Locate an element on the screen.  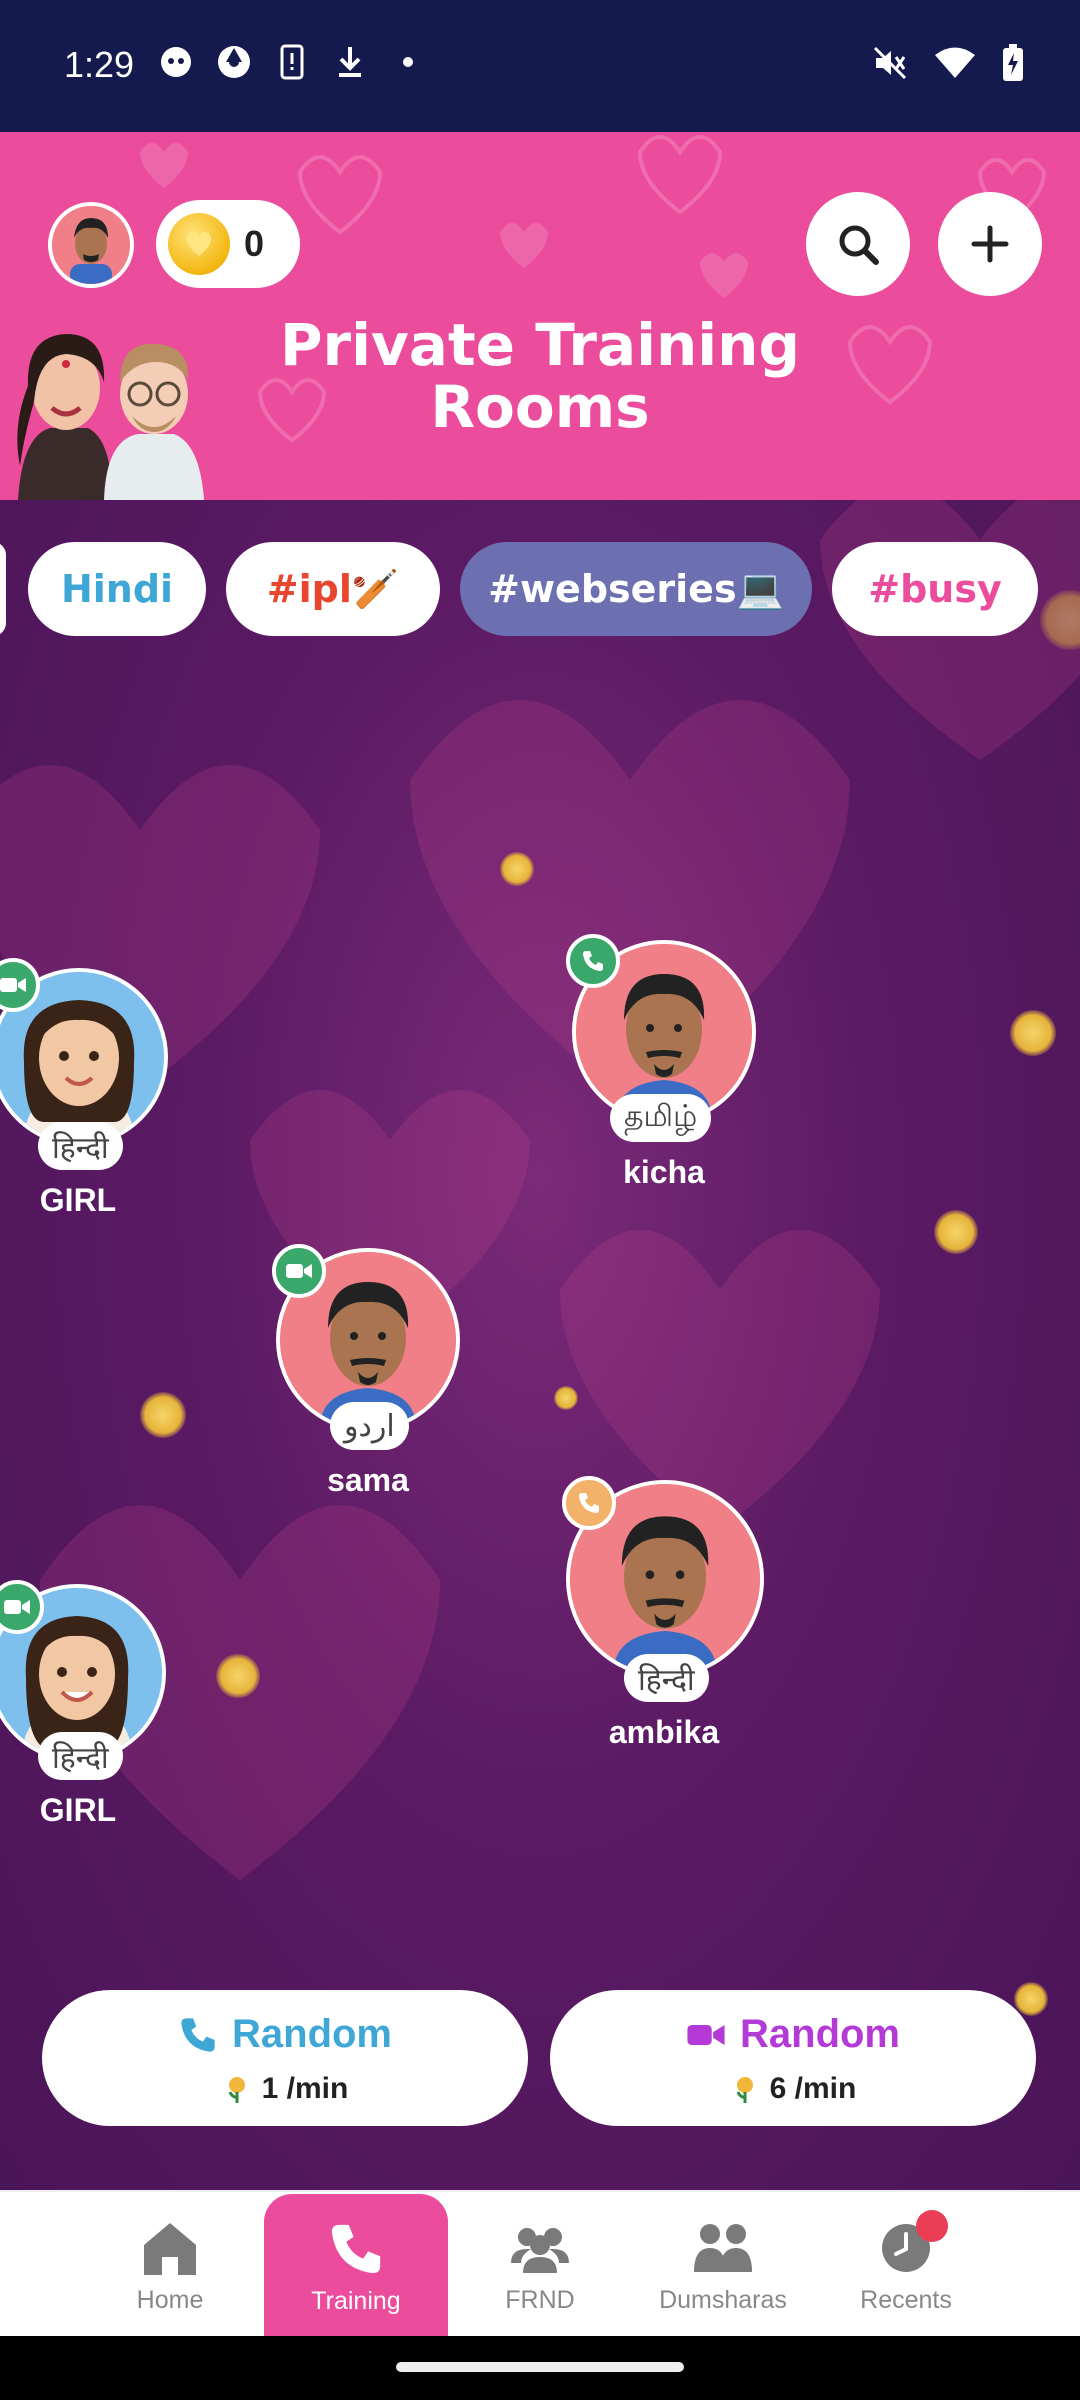
group-icon is located at coordinates (723, 2248).